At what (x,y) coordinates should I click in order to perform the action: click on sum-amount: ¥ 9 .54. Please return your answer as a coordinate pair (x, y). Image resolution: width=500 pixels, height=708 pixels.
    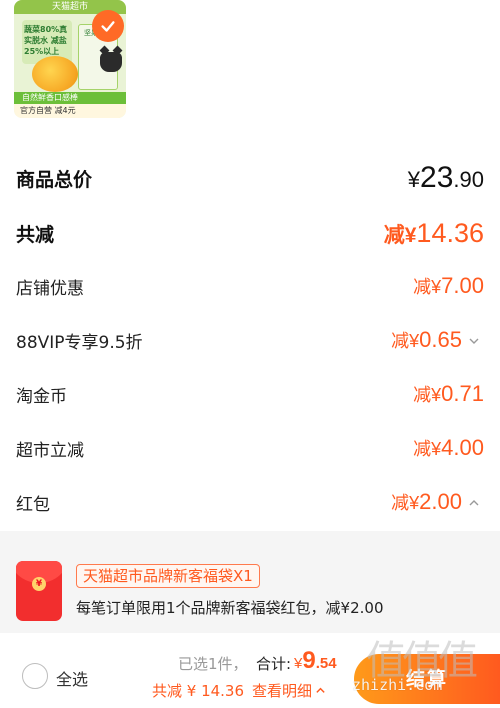
    Looking at the image, I should click on (315, 661).